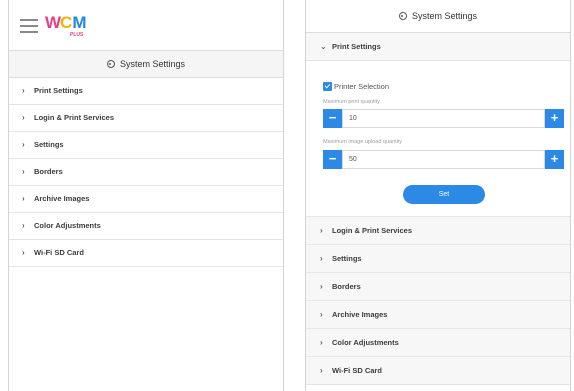  Describe the element at coordinates (332, 159) in the screenshot. I see `max-upload-decrement-button: −` at that location.